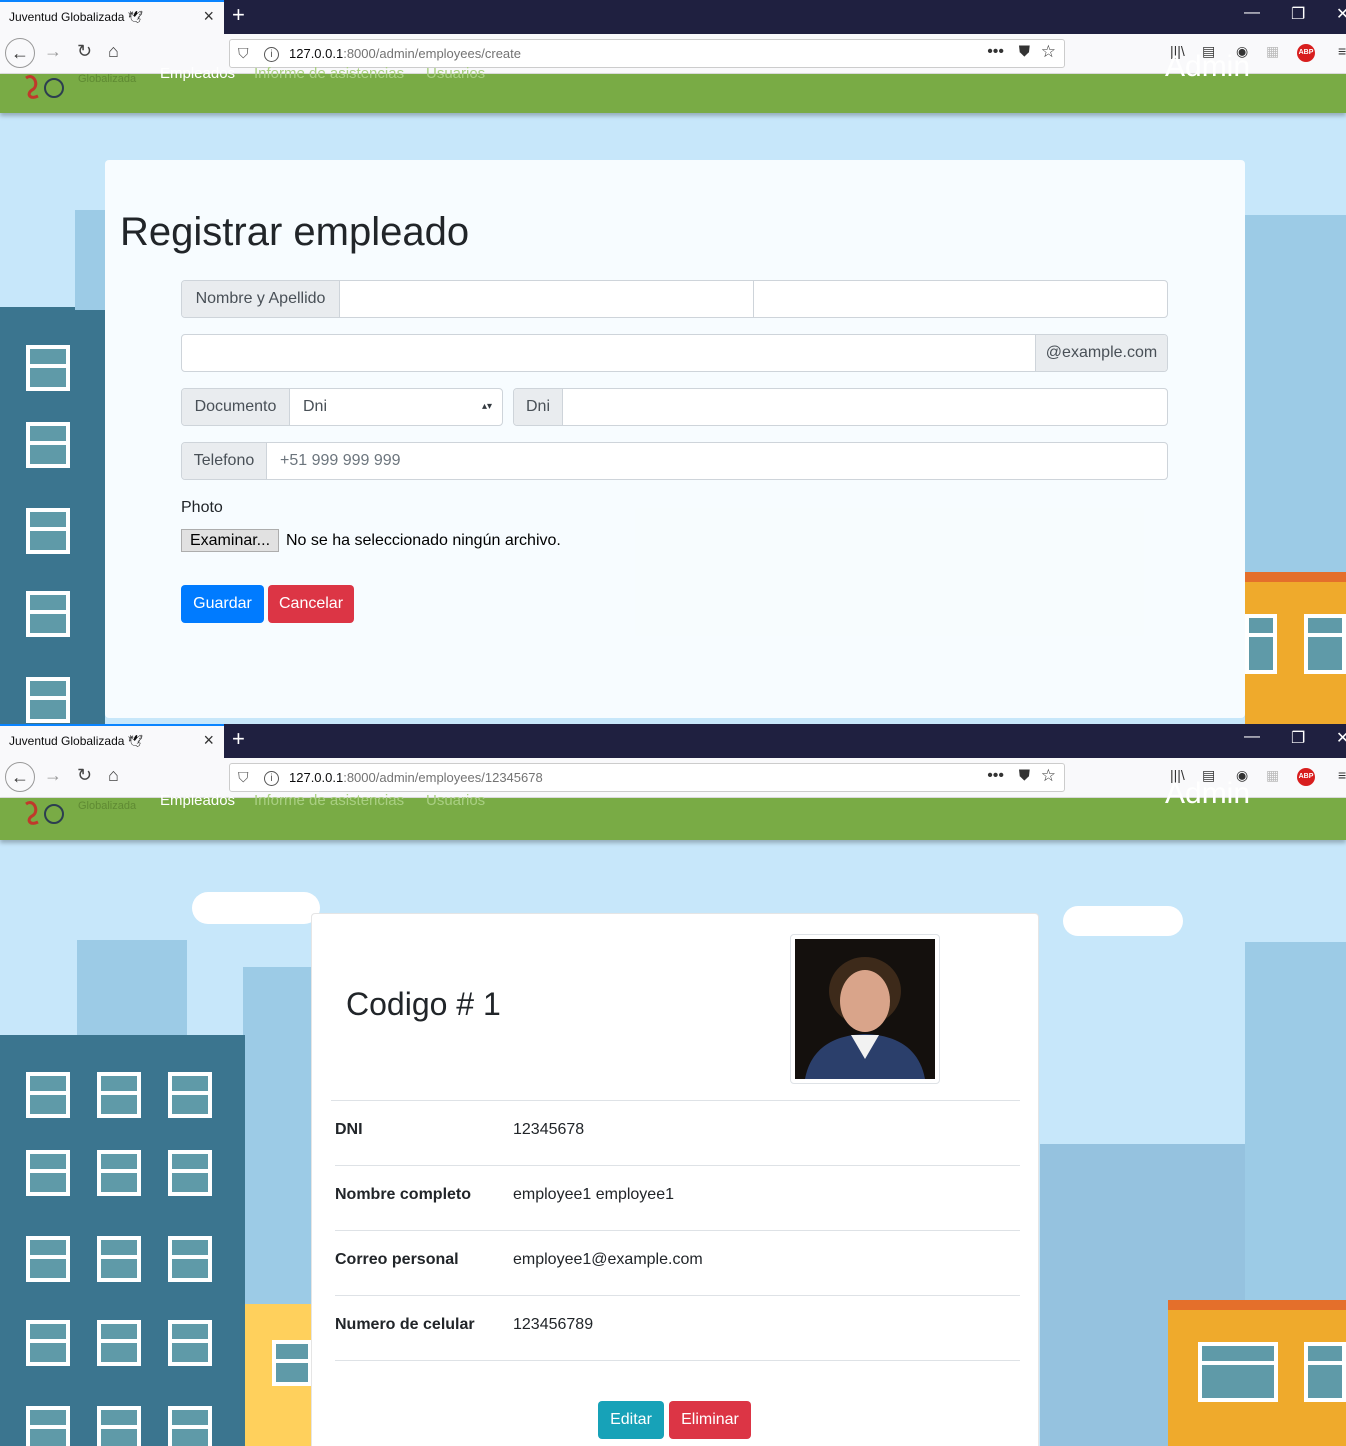 The width and height of the screenshot is (1346, 1446). What do you see at coordinates (423, 540) in the screenshot?
I see `file-status-text: No se ha seleccionado ningún archivo.` at bounding box center [423, 540].